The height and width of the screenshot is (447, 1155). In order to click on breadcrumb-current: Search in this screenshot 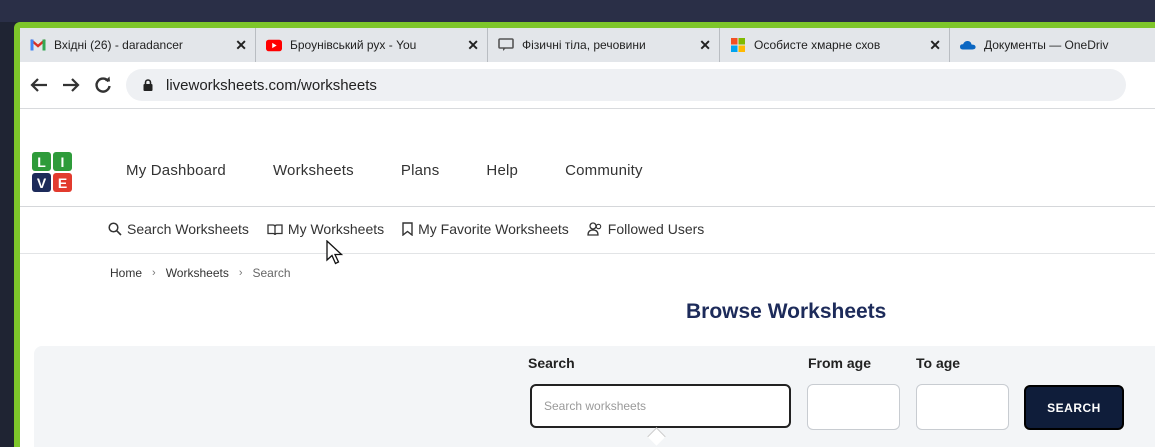, I will do `click(271, 273)`.